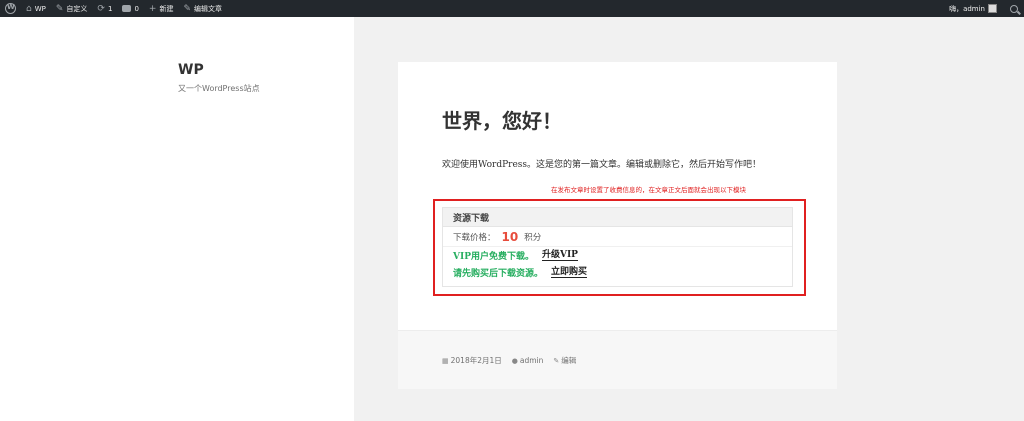 The height and width of the screenshot is (421, 1024). I want to click on post-footer: ▦ 2018年2月1日 ● admin ✎ 编辑, so click(617, 359).